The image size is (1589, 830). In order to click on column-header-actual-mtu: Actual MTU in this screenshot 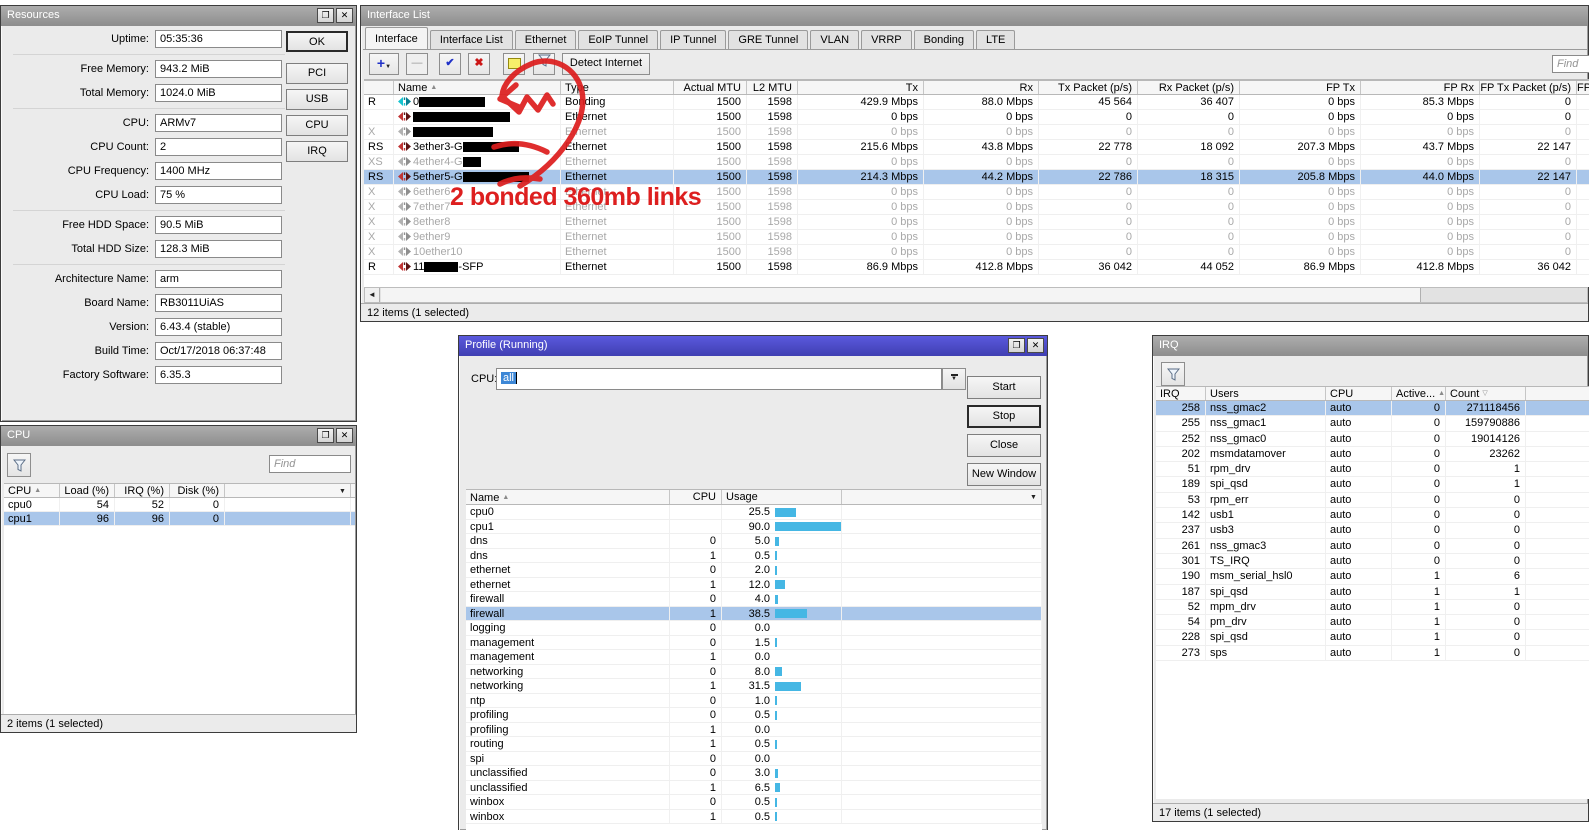, I will do `click(710, 87)`.